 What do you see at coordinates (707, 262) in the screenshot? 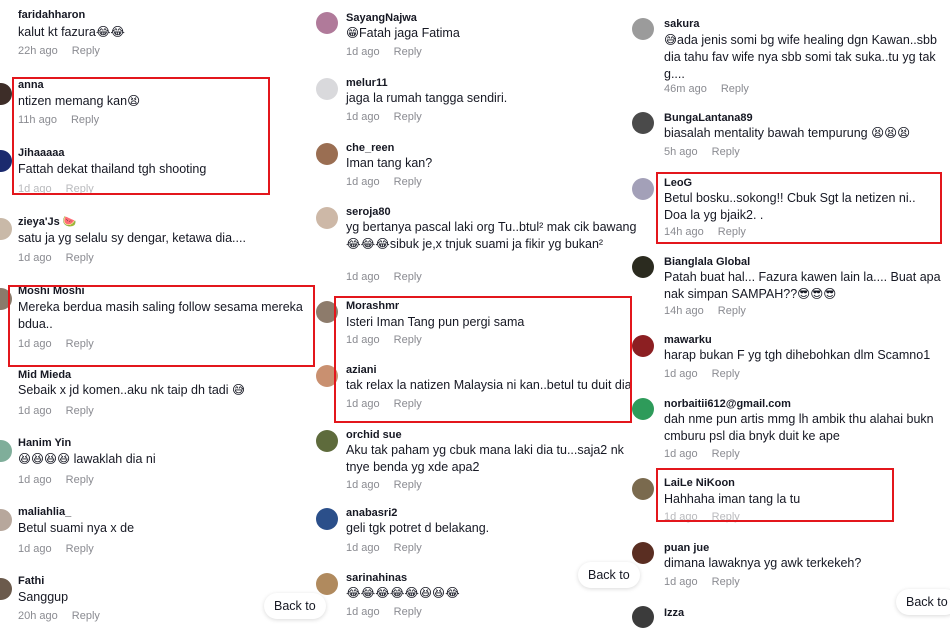
I see `comment-username: Bianglala Global` at bounding box center [707, 262].